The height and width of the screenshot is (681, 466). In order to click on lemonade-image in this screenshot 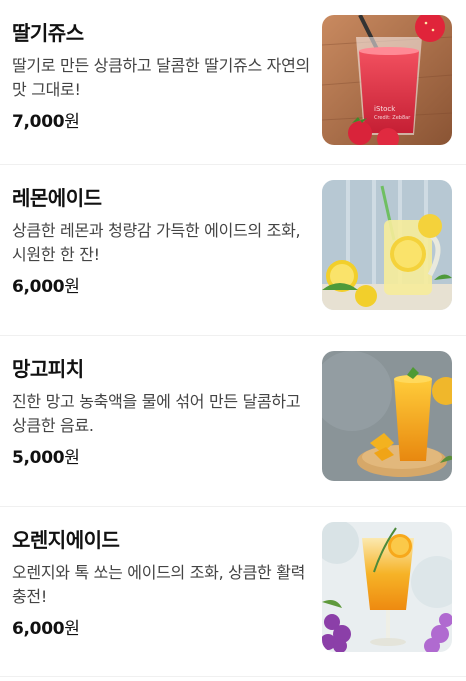, I will do `click(387, 245)`.